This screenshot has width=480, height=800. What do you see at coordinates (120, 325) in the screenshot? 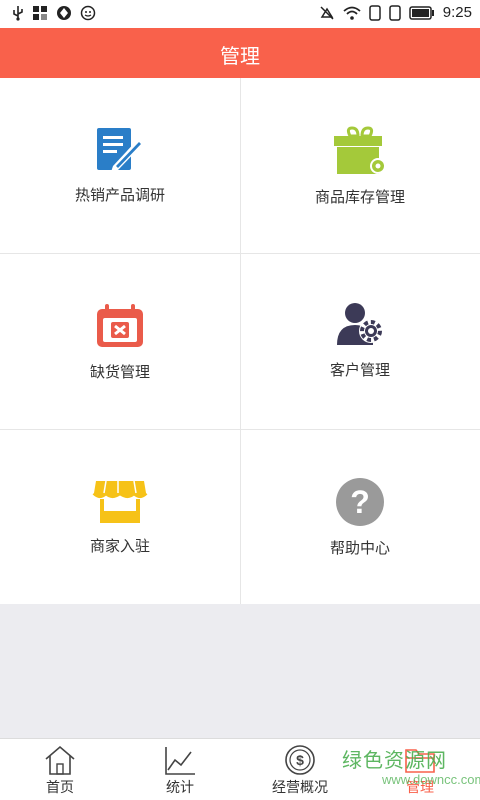
I see `calendar-x-icon` at bounding box center [120, 325].